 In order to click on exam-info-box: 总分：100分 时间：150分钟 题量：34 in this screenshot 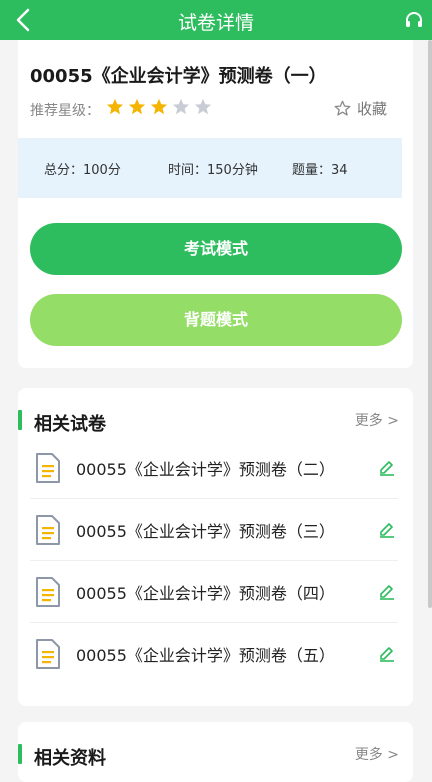, I will do `click(210, 168)`.